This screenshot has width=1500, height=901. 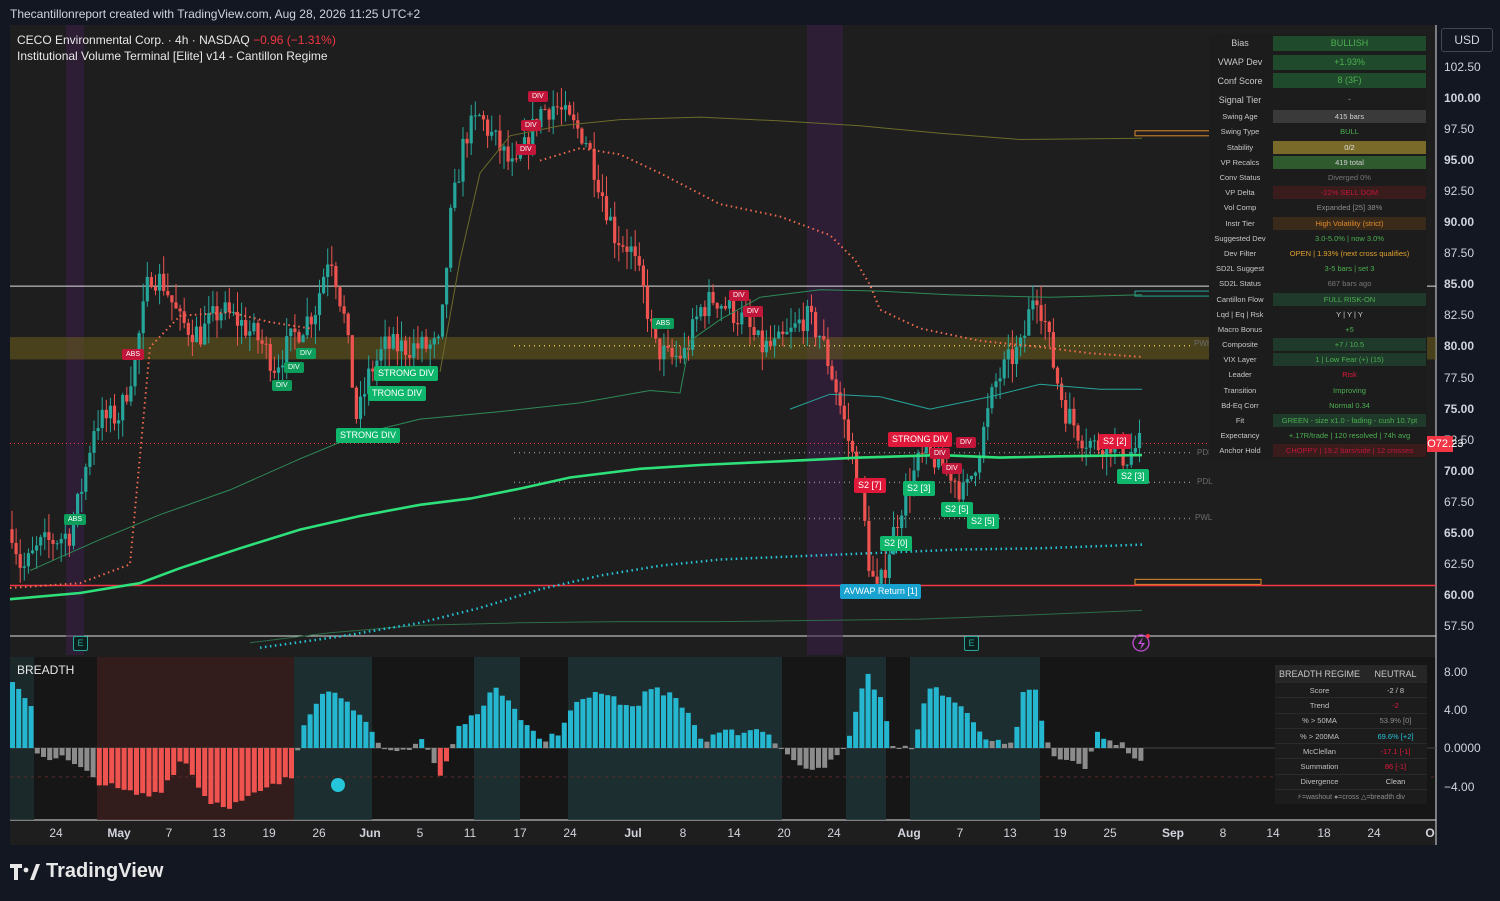 I want to click on time-tick-label: 5, so click(x=420, y=833).